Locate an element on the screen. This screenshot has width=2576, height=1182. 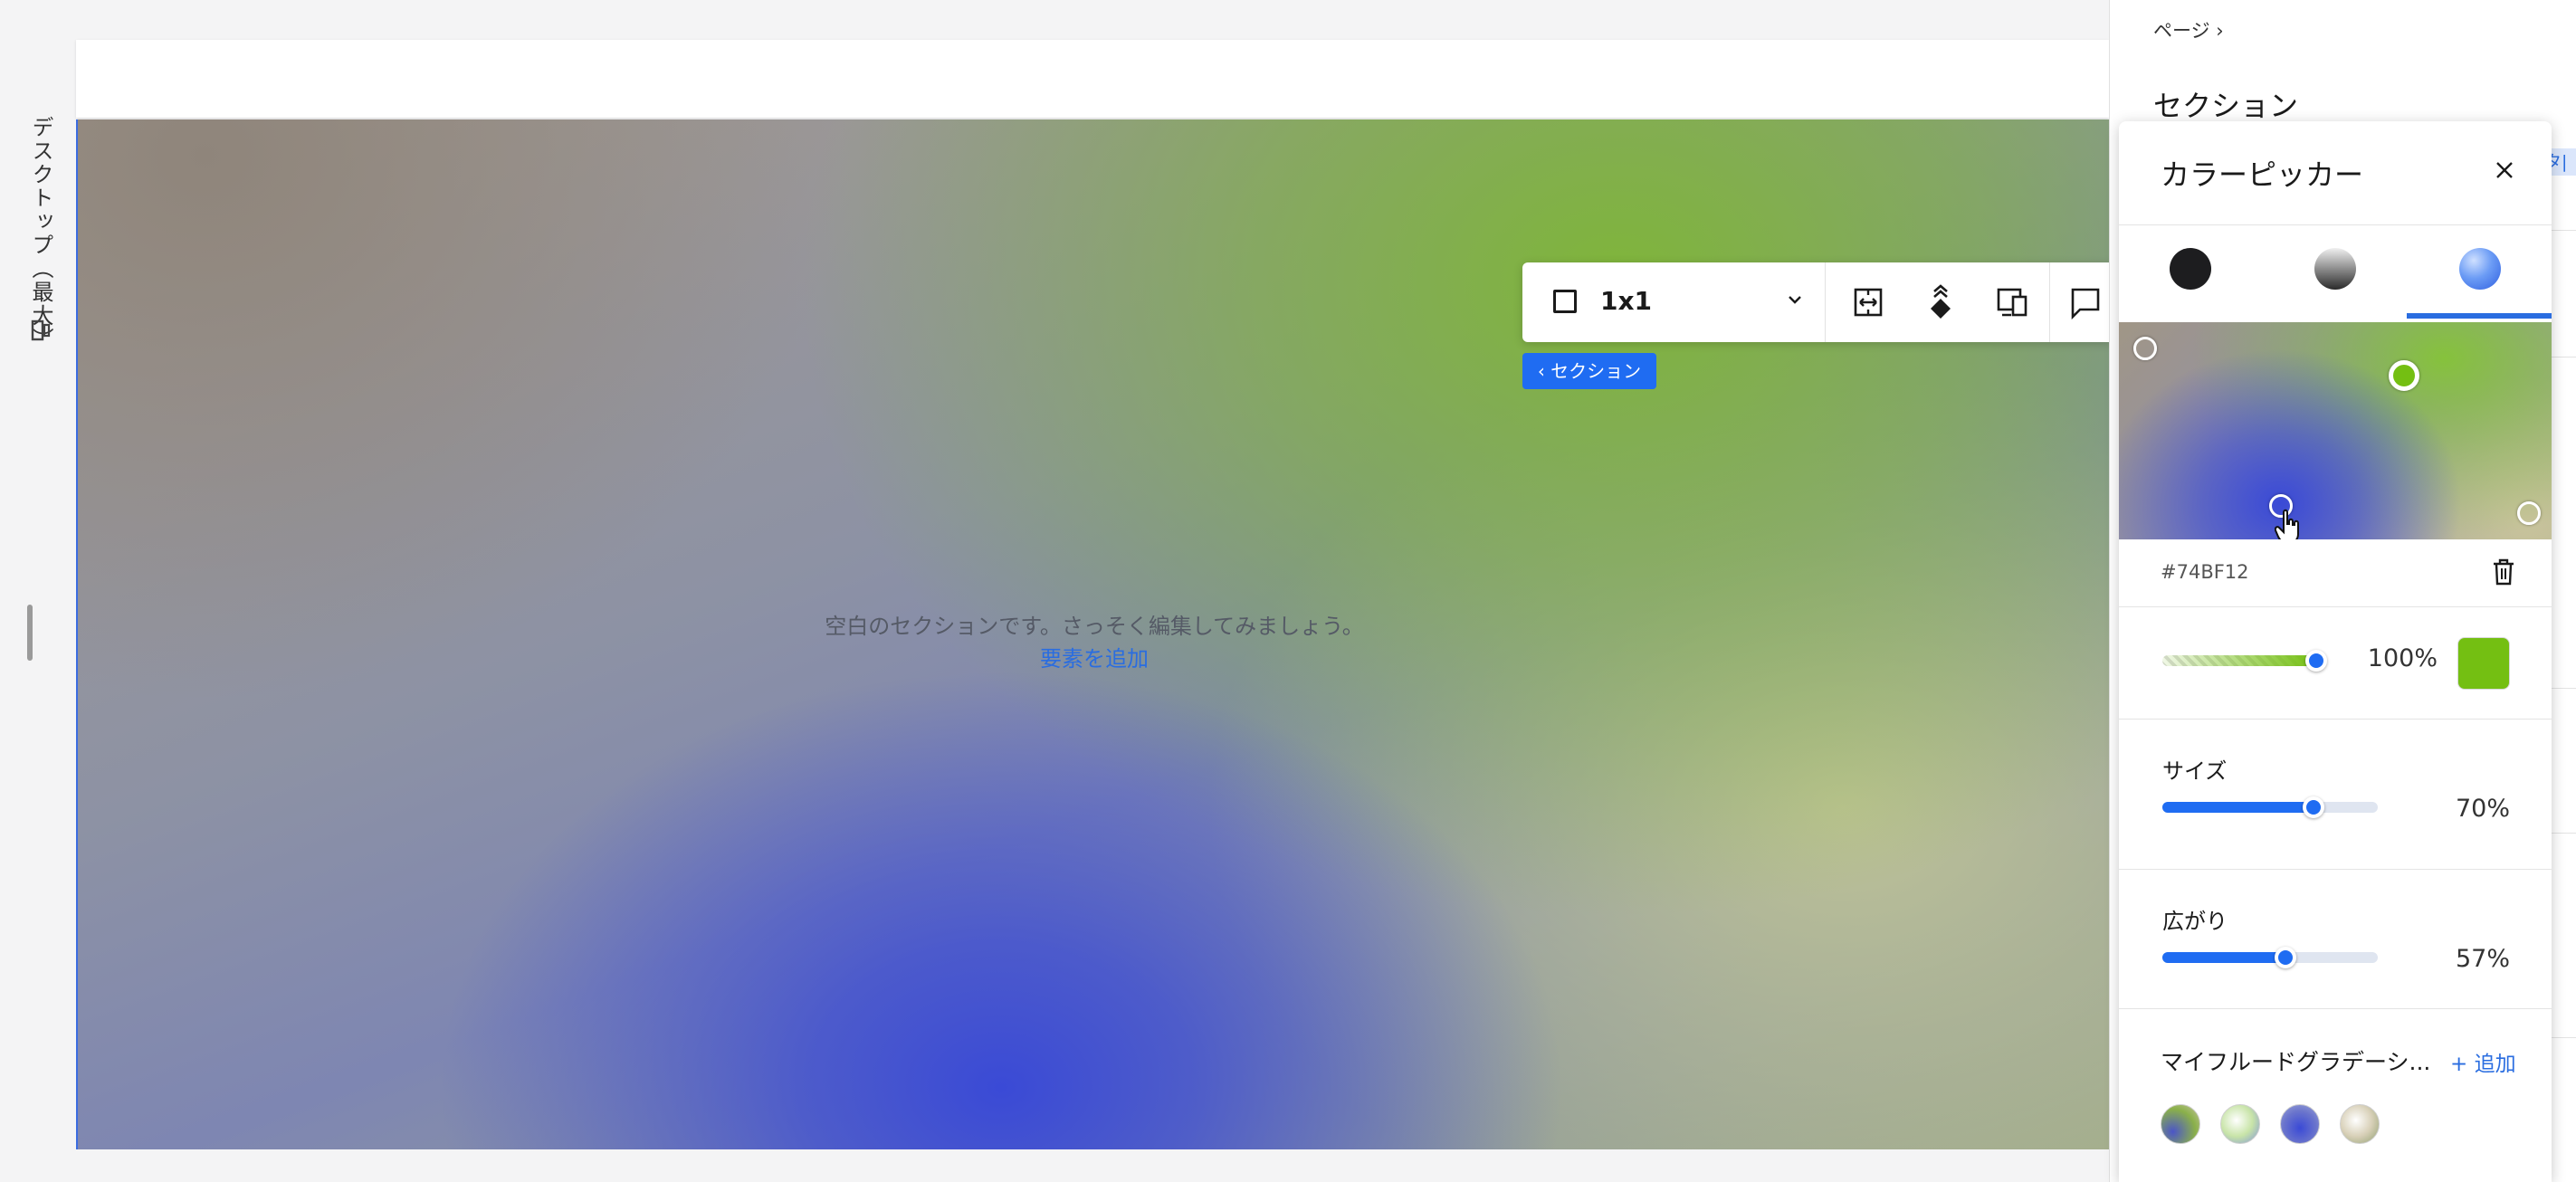
hex-value: #74BF12 is located at coordinates (2205, 572).